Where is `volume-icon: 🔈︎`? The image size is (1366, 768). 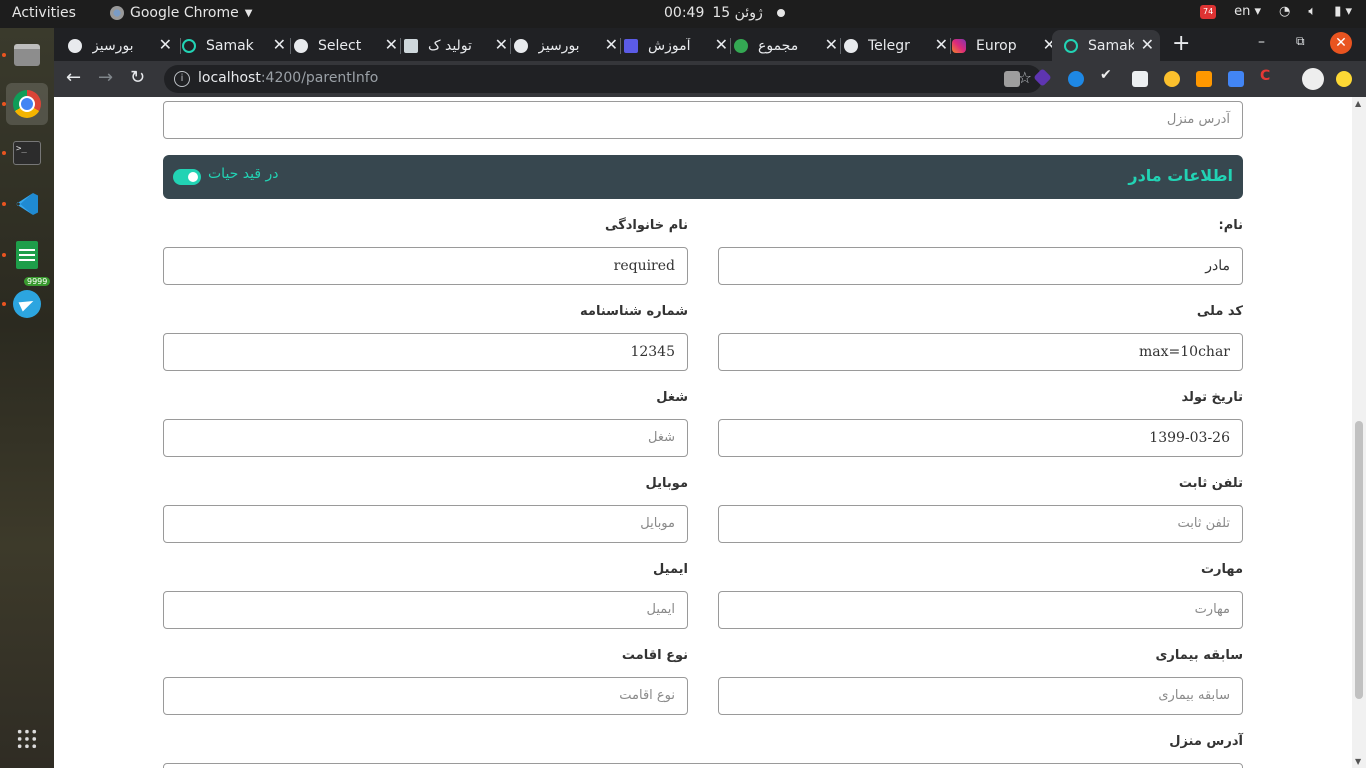
volume-icon: 🔈︎ is located at coordinates (1312, 11).